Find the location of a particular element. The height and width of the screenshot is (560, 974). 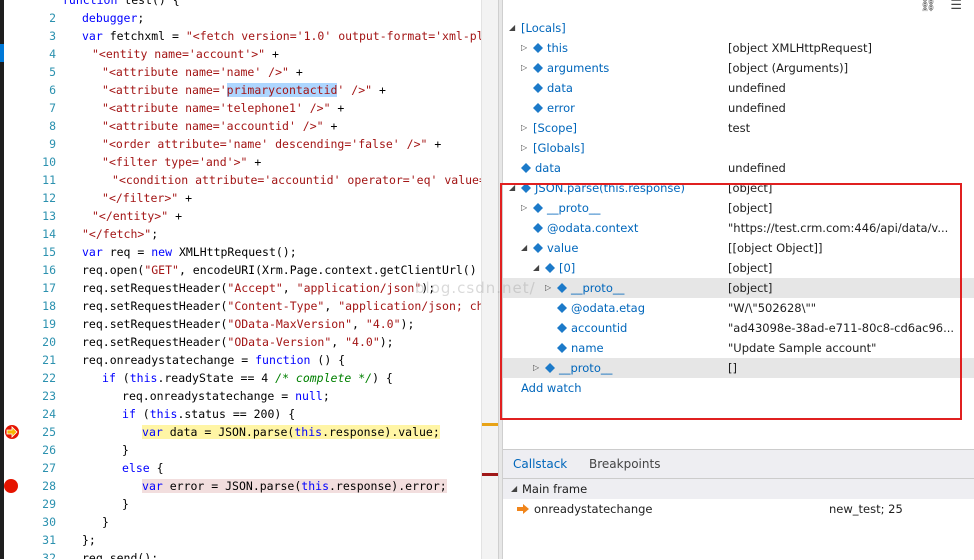

code-line: 15 var req = new XMLHttpRequest(); is located at coordinates (240, 252).